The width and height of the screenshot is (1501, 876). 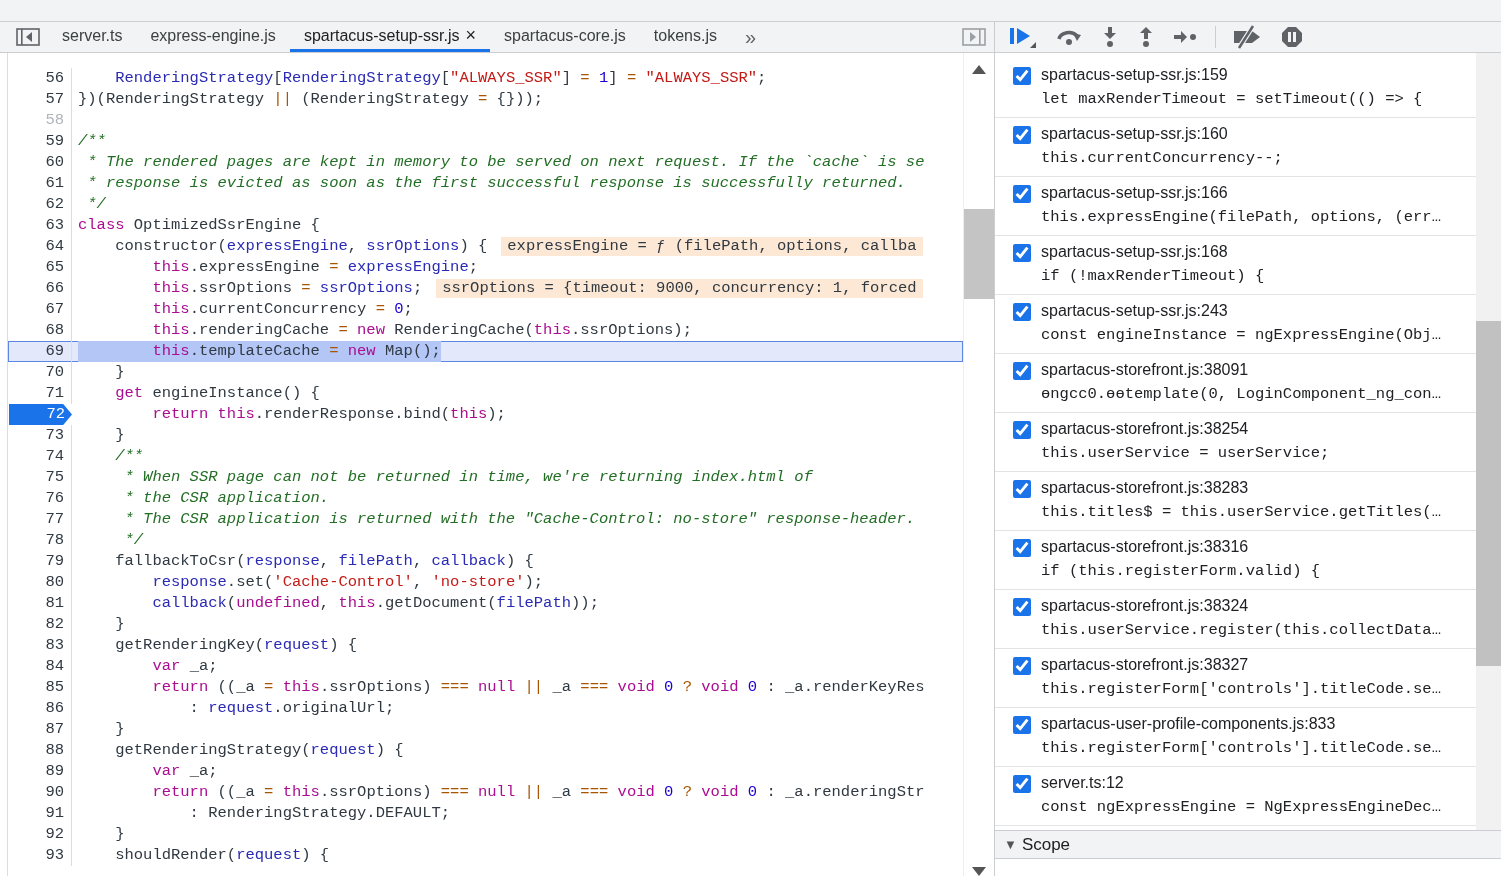 I want to click on line-number: 77, so click(x=40, y=519).